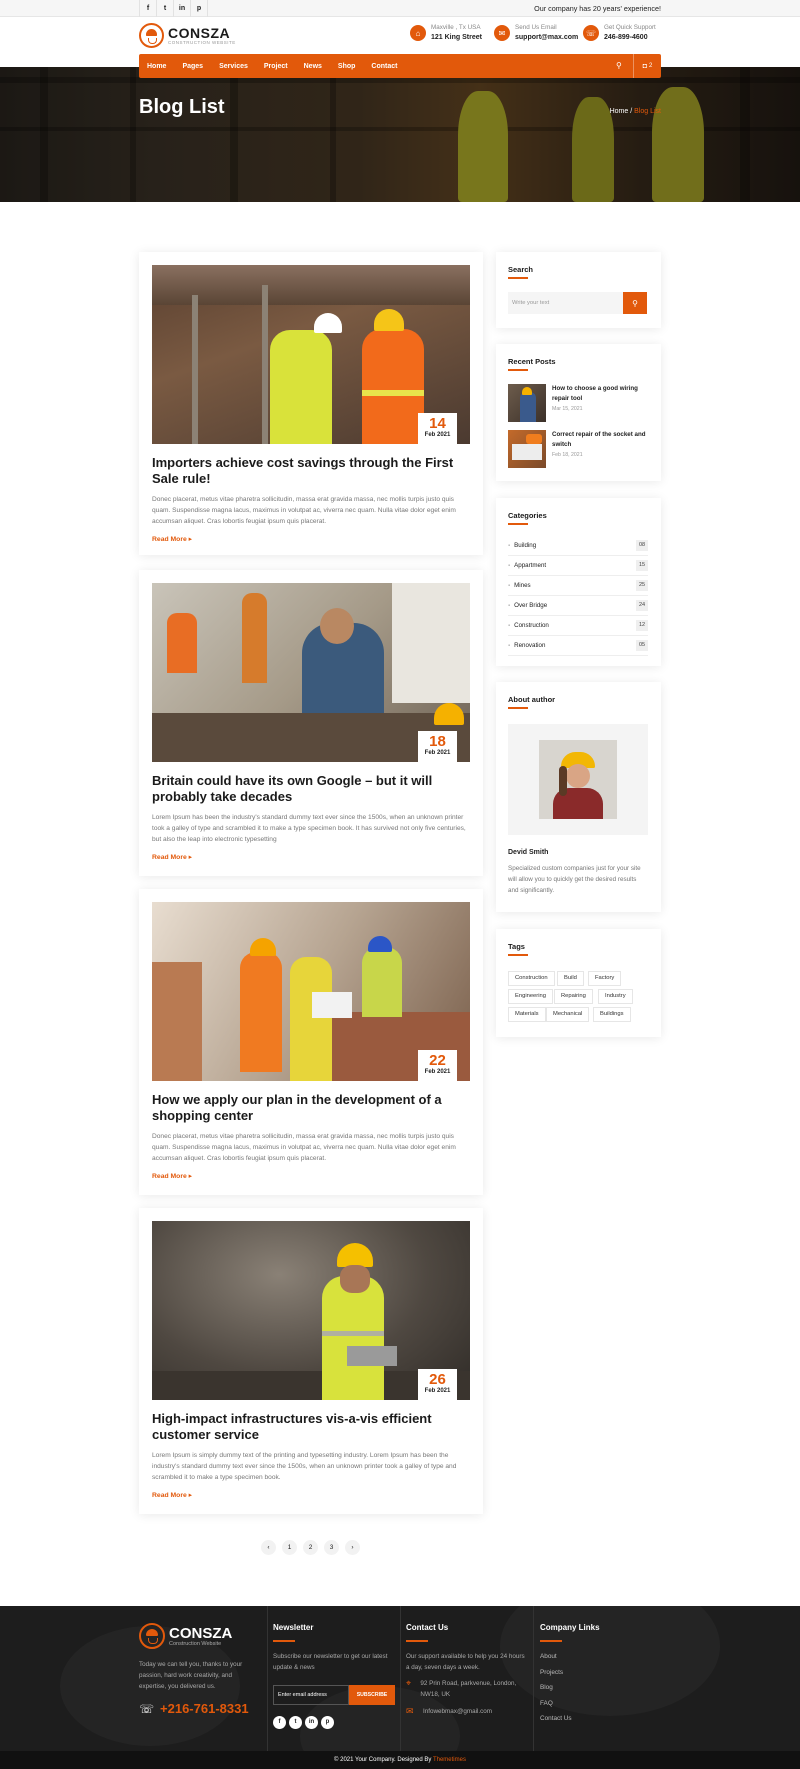 The height and width of the screenshot is (1769, 800). What do you see at coordinates (409, 1683) in the screenshot?
I see `location-pin-icon: ⌖` at bounding box center [409, 1683].